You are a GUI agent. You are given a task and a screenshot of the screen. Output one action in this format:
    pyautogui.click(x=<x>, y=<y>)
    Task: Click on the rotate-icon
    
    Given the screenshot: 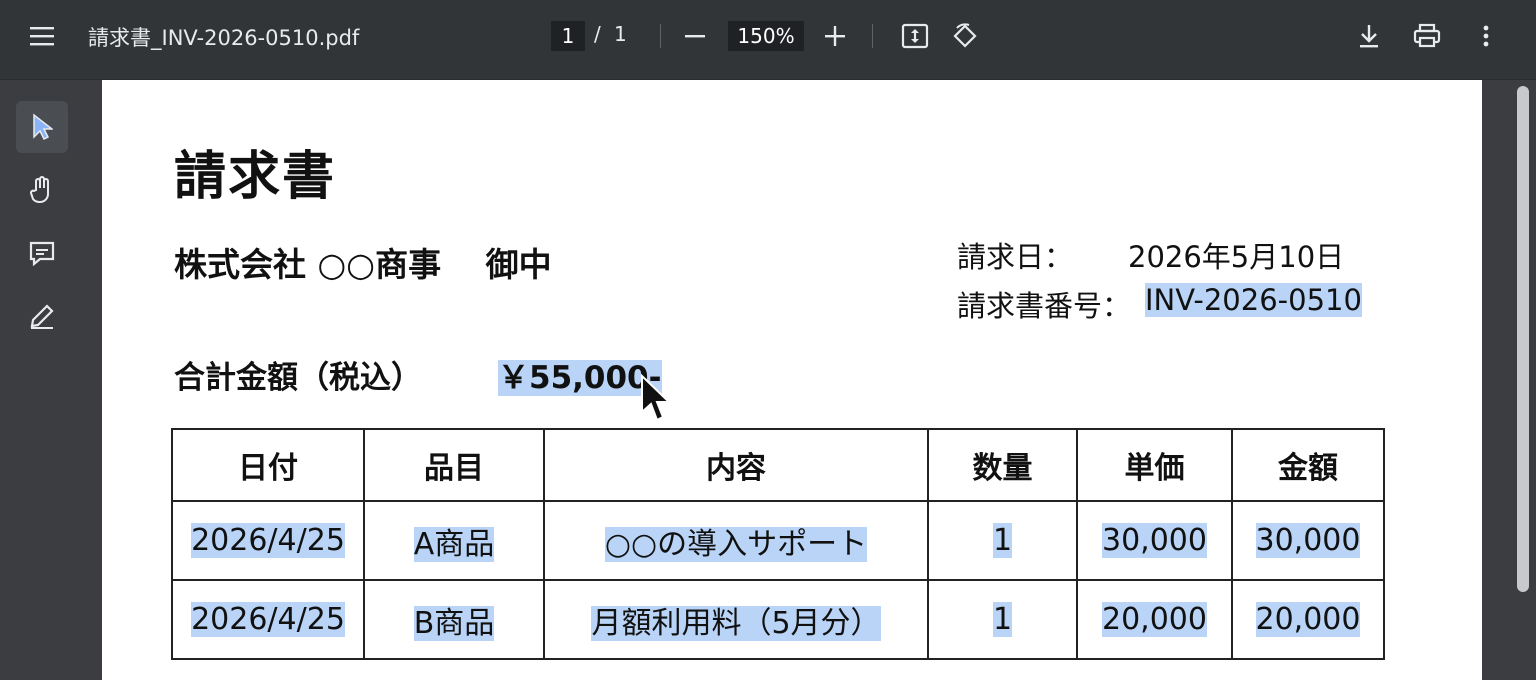 What is the action you would take?
    pyautogui.click(x=965, y=35)
    